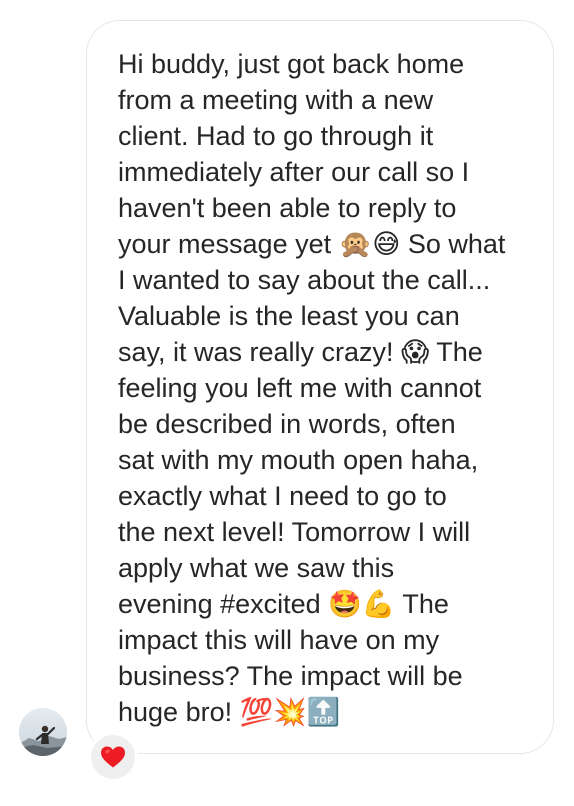 This screenshot has width=574, height=806. What do you see at coordinates (291, 64) in the screenshot?
I see `message-line: Hi buddy, just got back home` at bounding box center [291, 64].